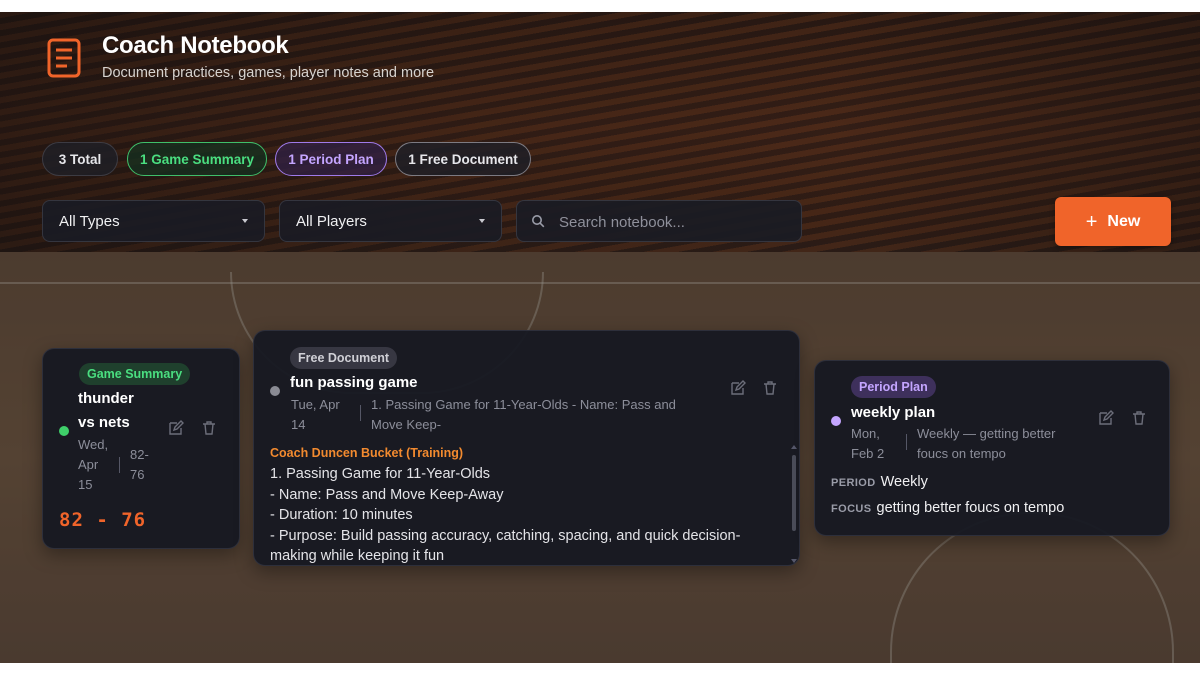 The image size is (1200, 675). What do you see at coordinates (118, 411) in the screenshot?
I see `card-title: thunder vs nets` at bounding box center [118, 411].